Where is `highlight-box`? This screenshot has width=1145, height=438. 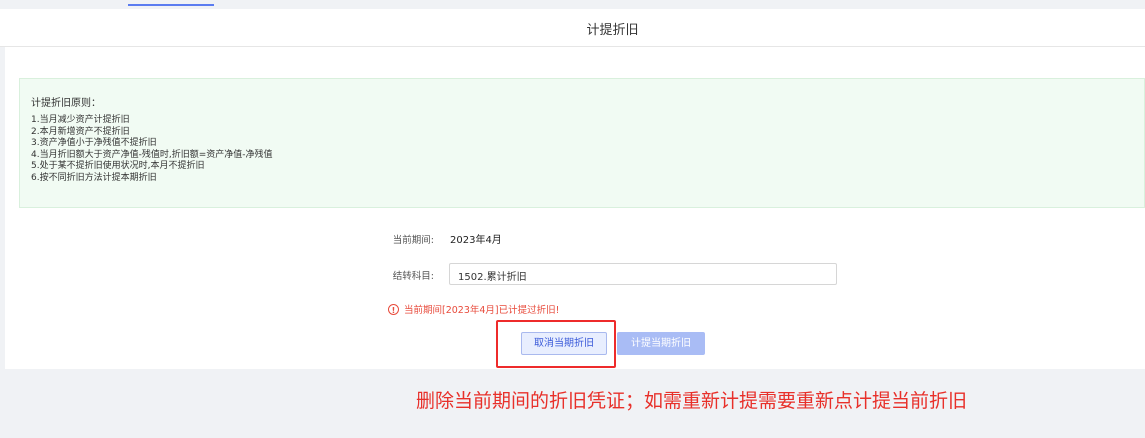
highlight-box is located at coordinates (556, 344).